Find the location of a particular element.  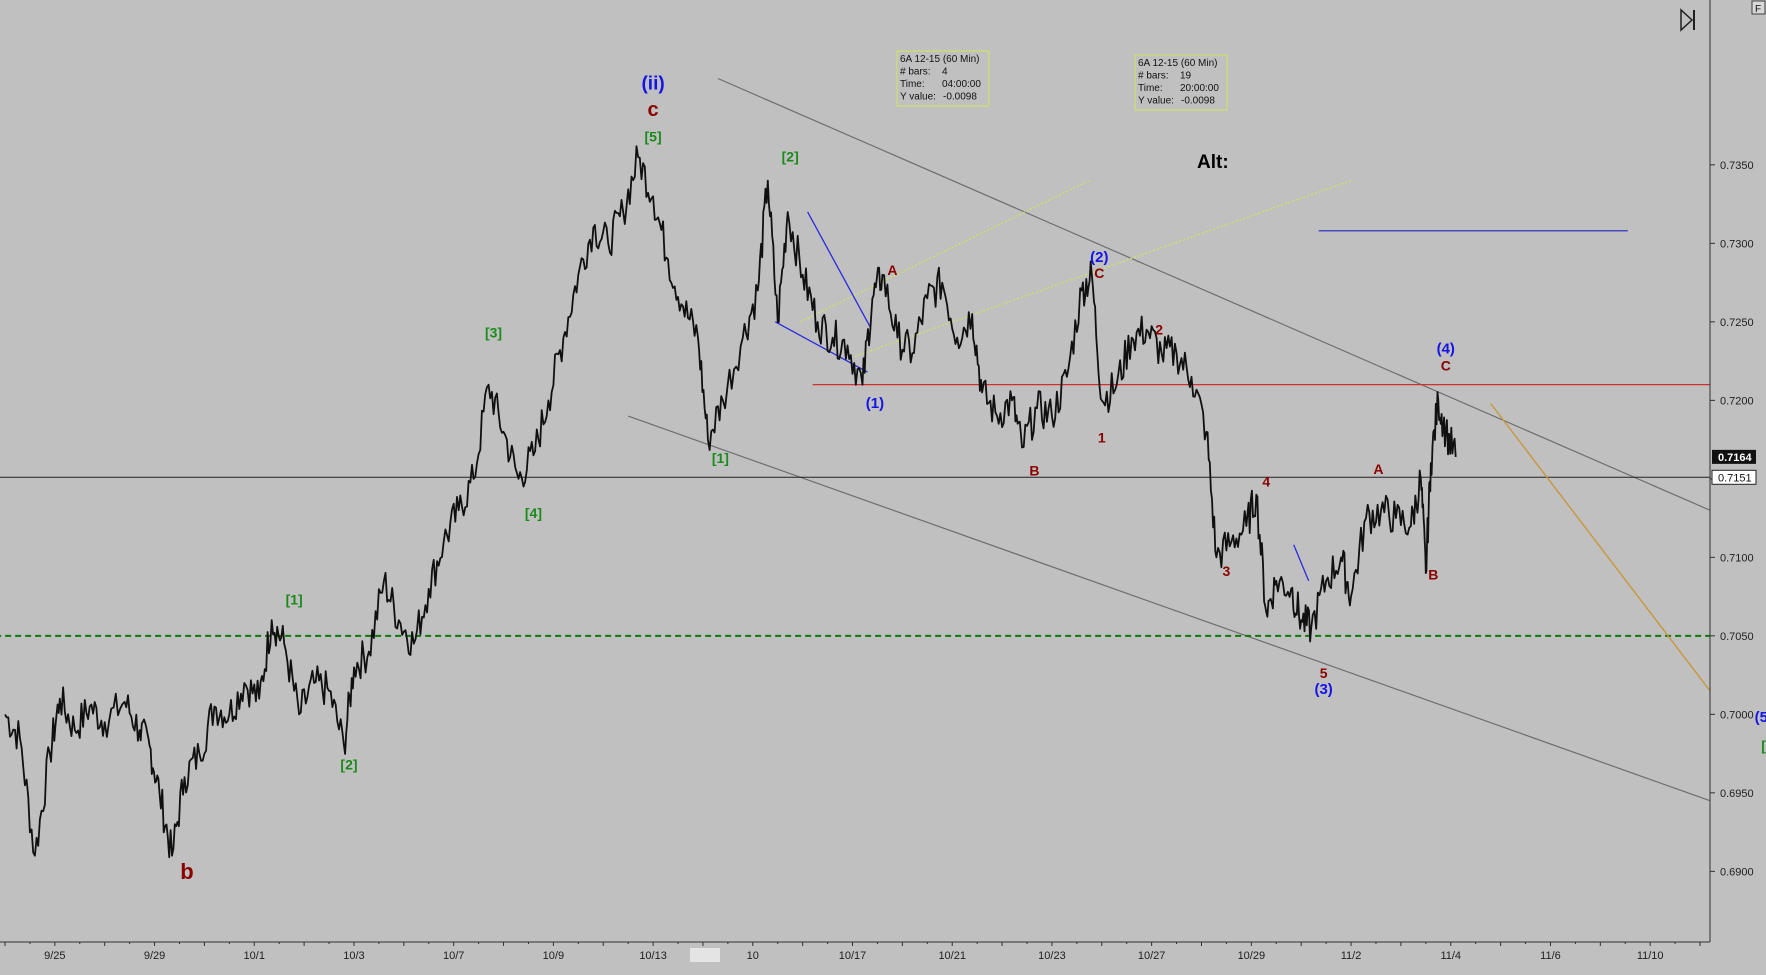

time-axis-label: 10/3 is located at coordinates (353, 956).